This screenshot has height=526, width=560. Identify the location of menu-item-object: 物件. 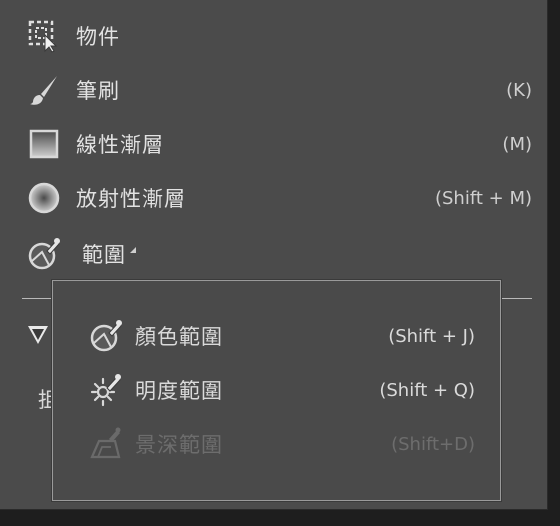
(280, 36).